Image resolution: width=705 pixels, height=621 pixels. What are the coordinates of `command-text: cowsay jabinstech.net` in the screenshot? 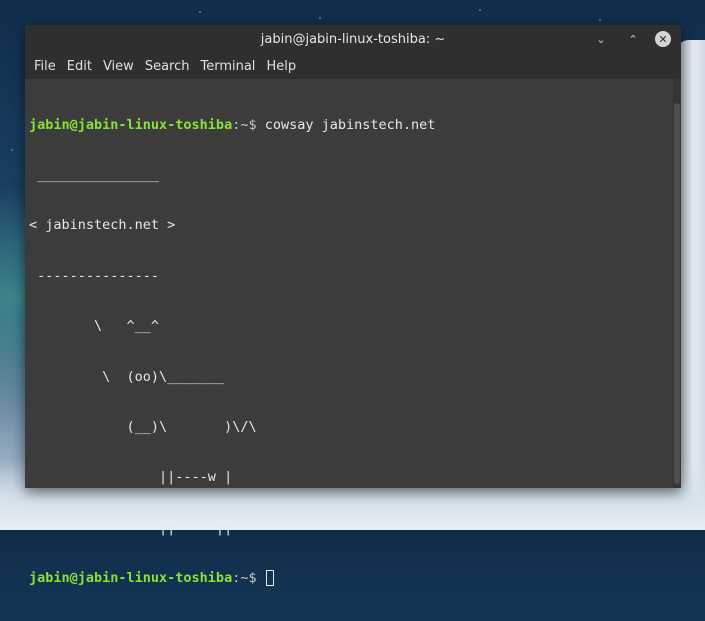 It's located at (350, 124).